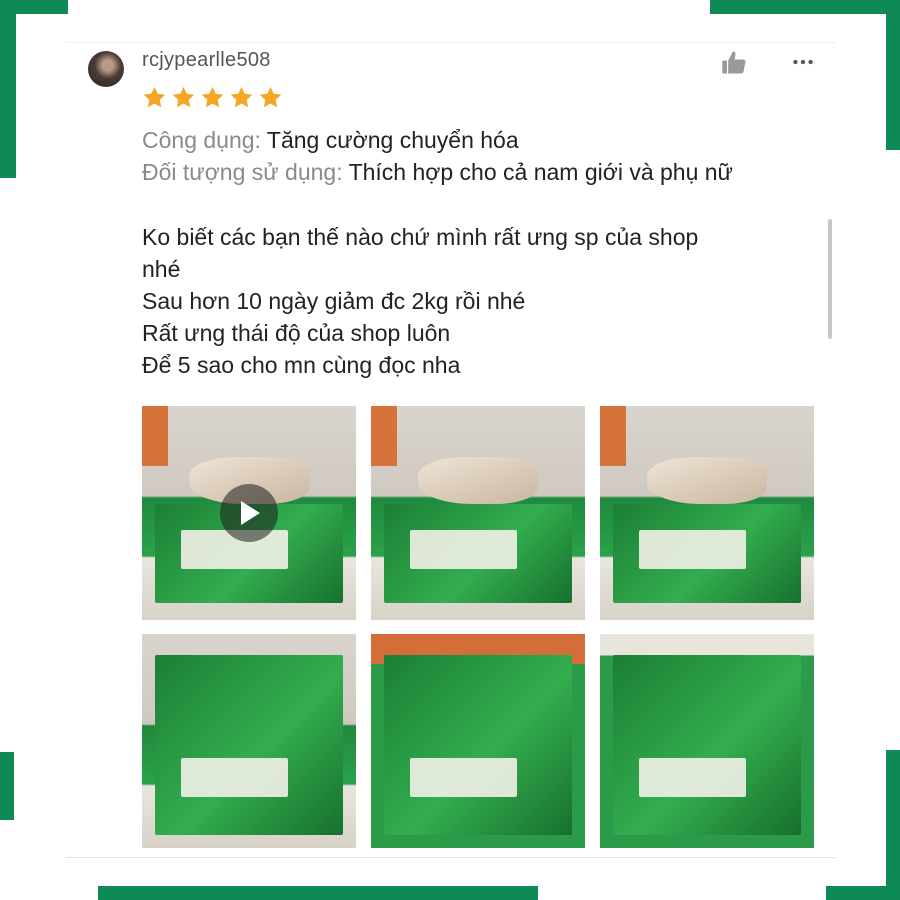  I want to click on review-line: Để 5 sao cho mn cùng đọc nha, so click(301, 365).